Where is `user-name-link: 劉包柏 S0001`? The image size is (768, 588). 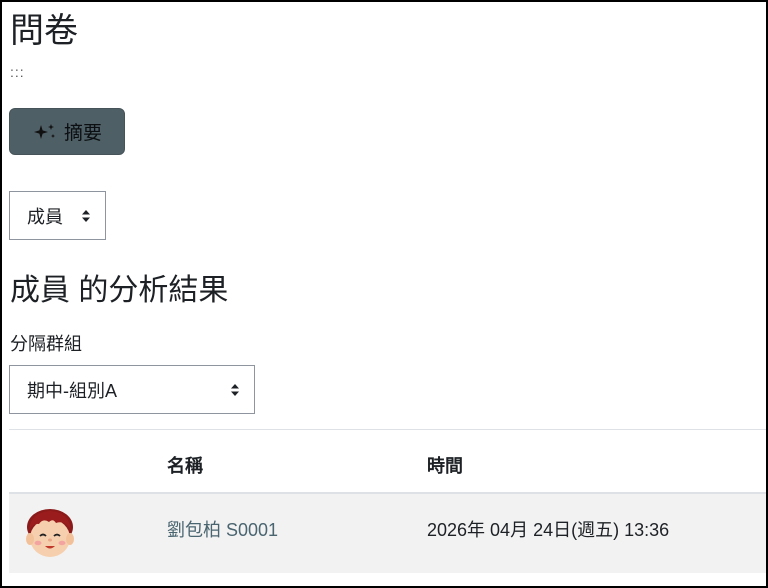
user-name-link: 劉包柏 S0001 is located at coordinates (222, 529).